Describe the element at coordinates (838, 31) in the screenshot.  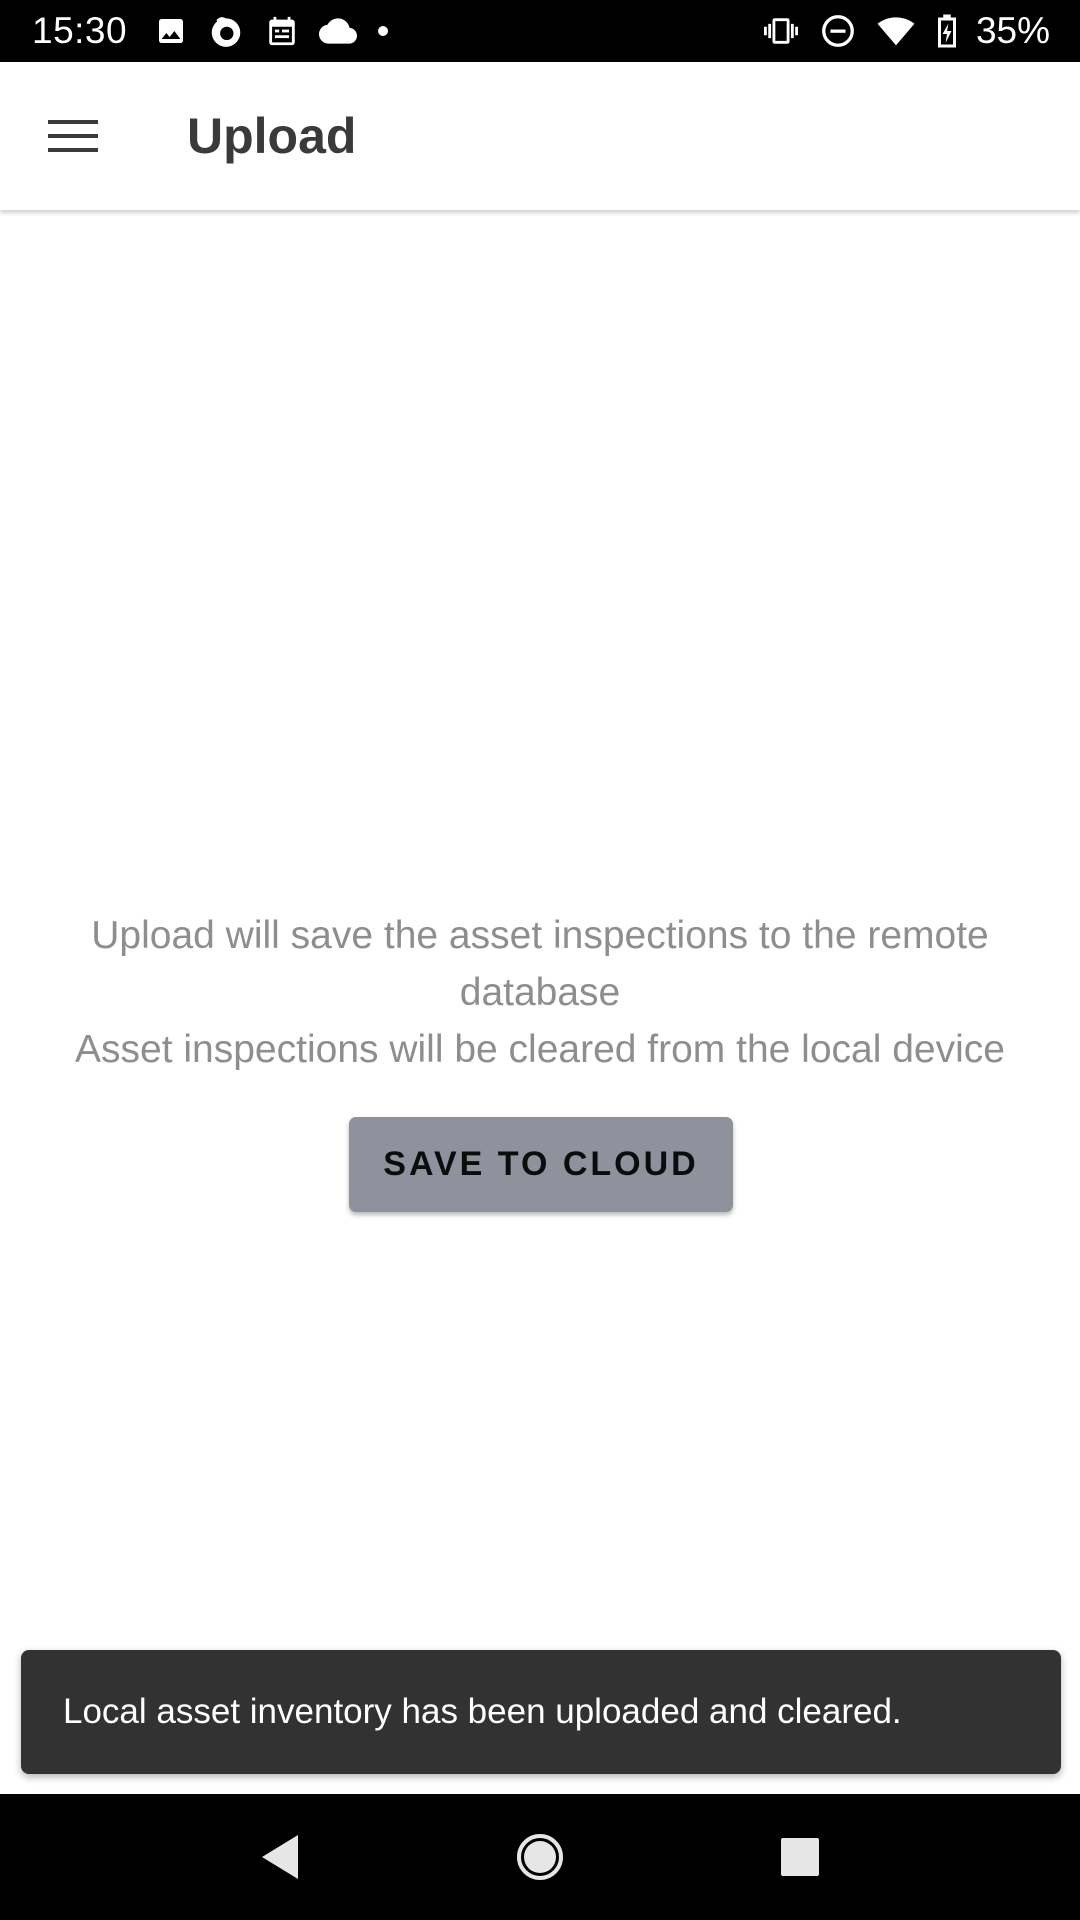
I see `do-not-disturb-icon` at that location.